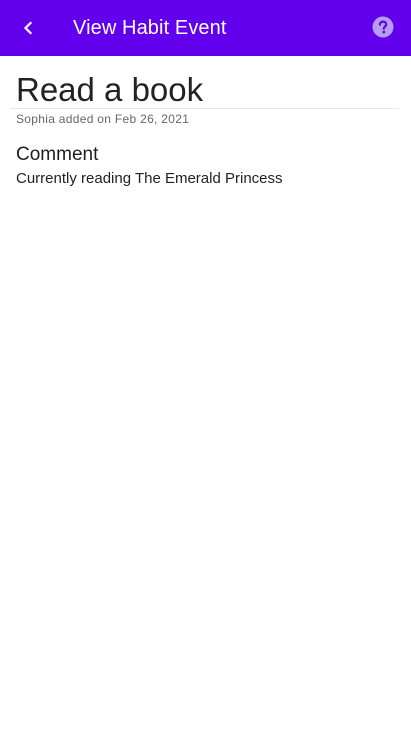 The width and height of the screenshot is (411, 731). I want to click on title-divider, so click(204, 108).